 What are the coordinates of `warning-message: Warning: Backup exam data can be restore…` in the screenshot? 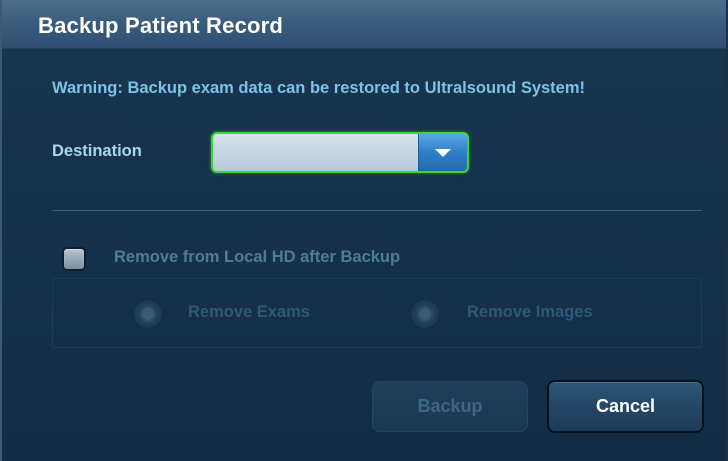 It's located at (319, 88).